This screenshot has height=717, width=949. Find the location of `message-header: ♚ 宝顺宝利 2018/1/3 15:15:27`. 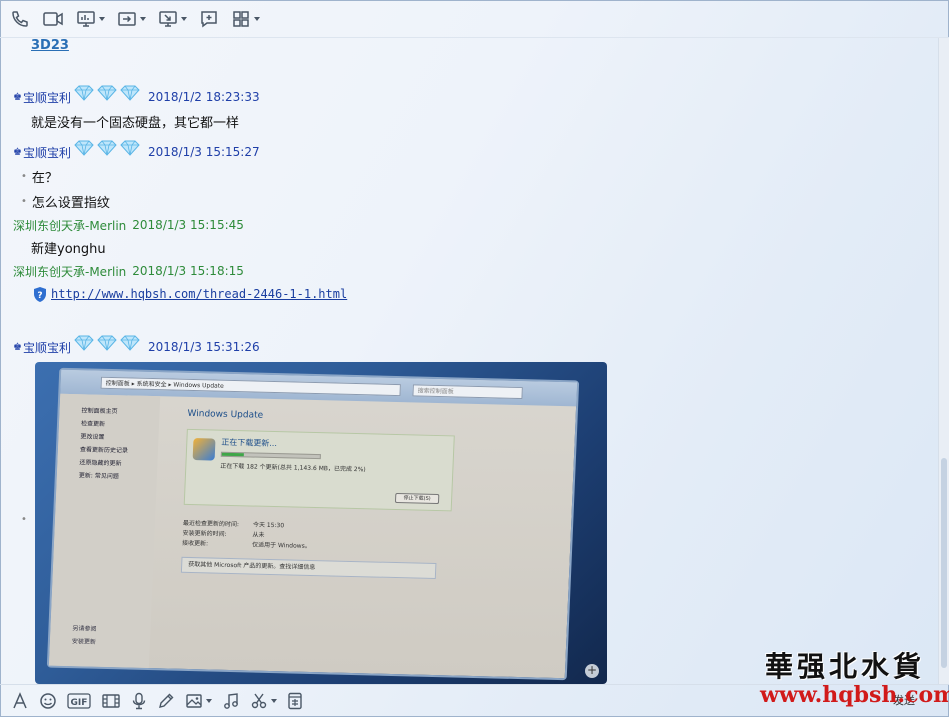

message-header: ♚ 宝顺宝利 2018/1/3 15:15:27 is located at coordinates (136, 150).